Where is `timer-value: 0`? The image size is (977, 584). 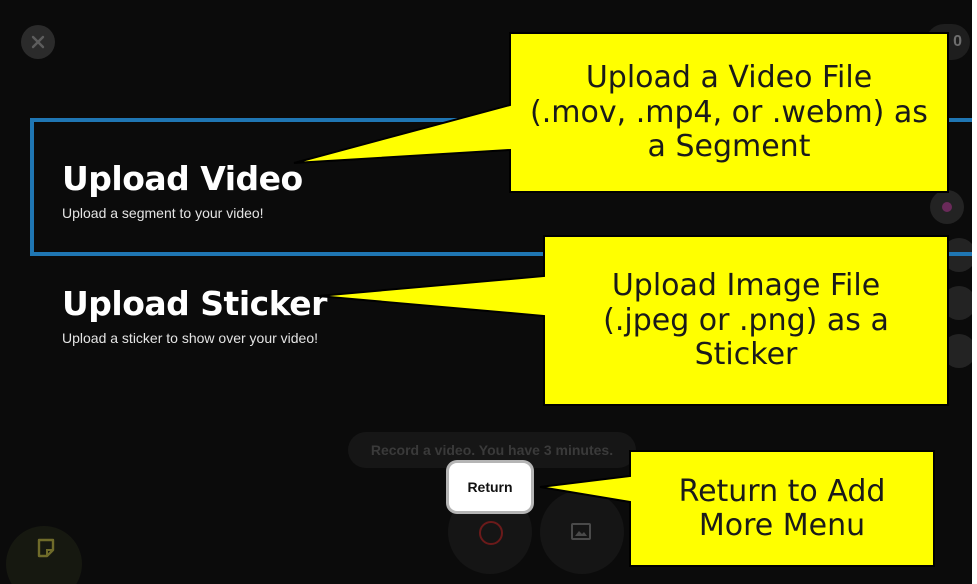
timer-value: 0 is located at coordinates (957, 41).